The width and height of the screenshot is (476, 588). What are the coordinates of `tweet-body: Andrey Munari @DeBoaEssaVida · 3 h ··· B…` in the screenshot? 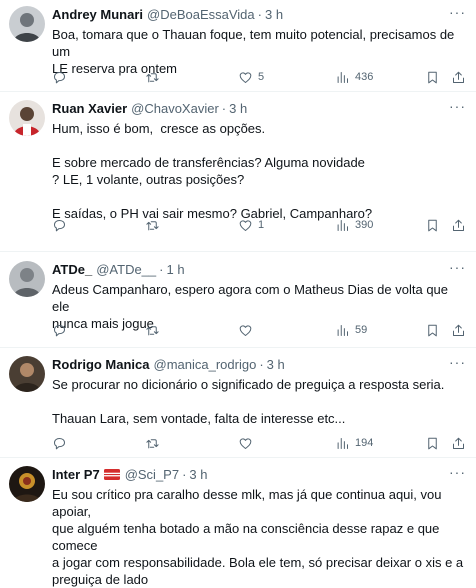 It's located at (259, 44).